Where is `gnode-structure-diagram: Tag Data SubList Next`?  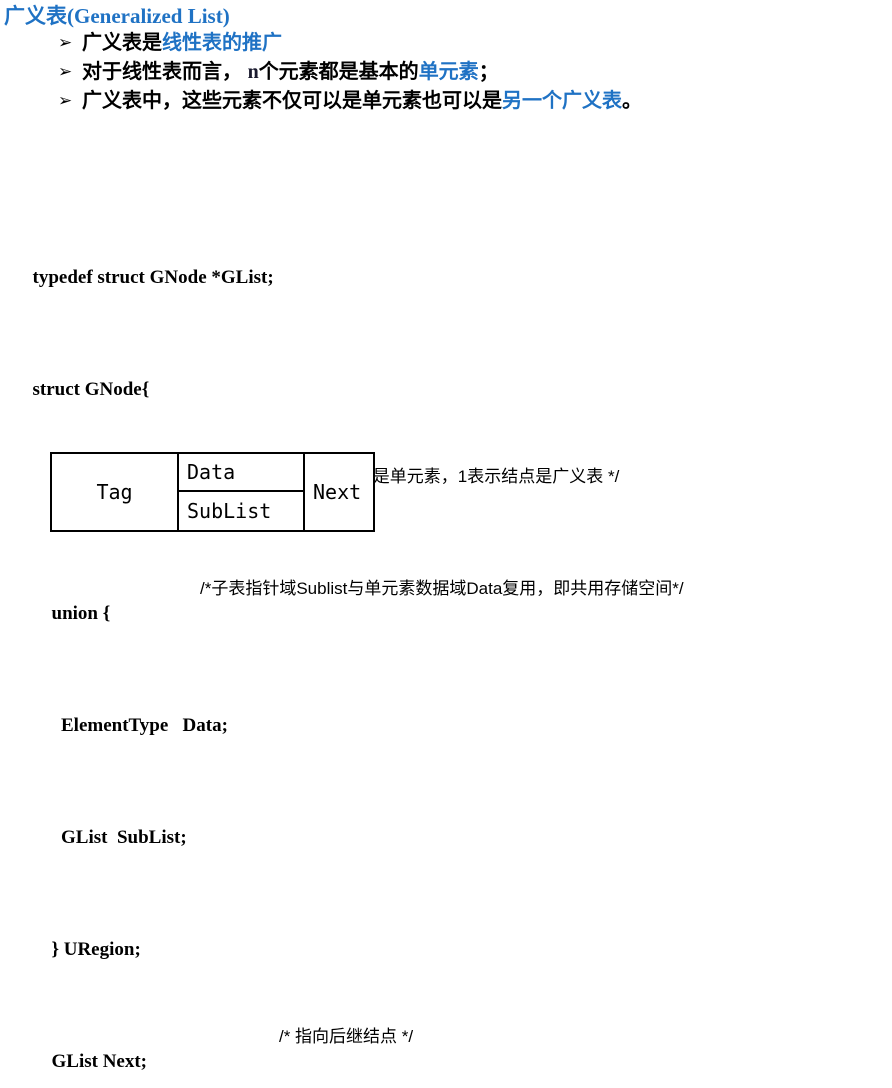 gnode-structure-diagram: Tag Data SubList Next is located at coordinates (212, 492).